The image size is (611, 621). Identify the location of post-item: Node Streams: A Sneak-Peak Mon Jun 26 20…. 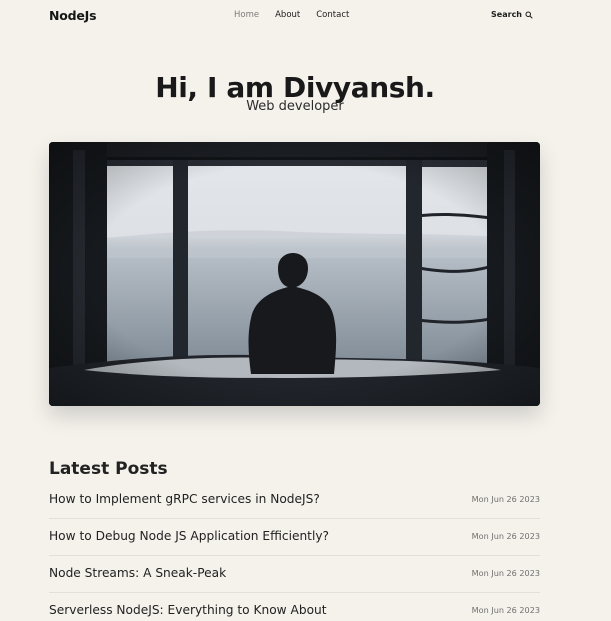
(294, 574).